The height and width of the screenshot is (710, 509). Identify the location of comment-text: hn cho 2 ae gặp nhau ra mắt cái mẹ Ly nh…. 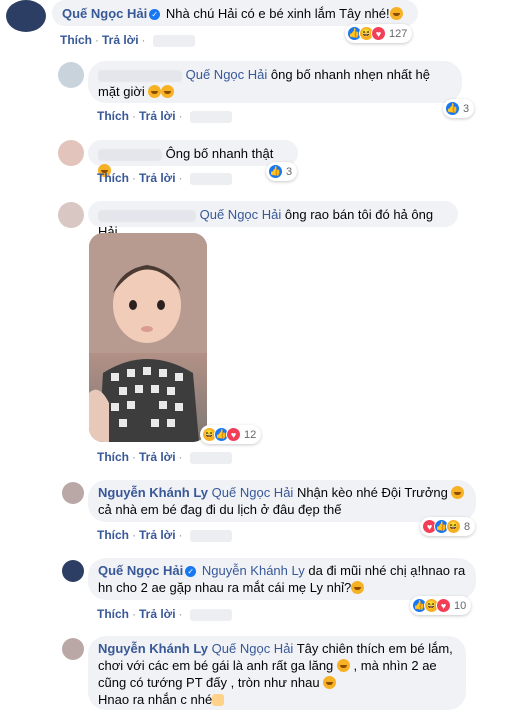
(225, 587).